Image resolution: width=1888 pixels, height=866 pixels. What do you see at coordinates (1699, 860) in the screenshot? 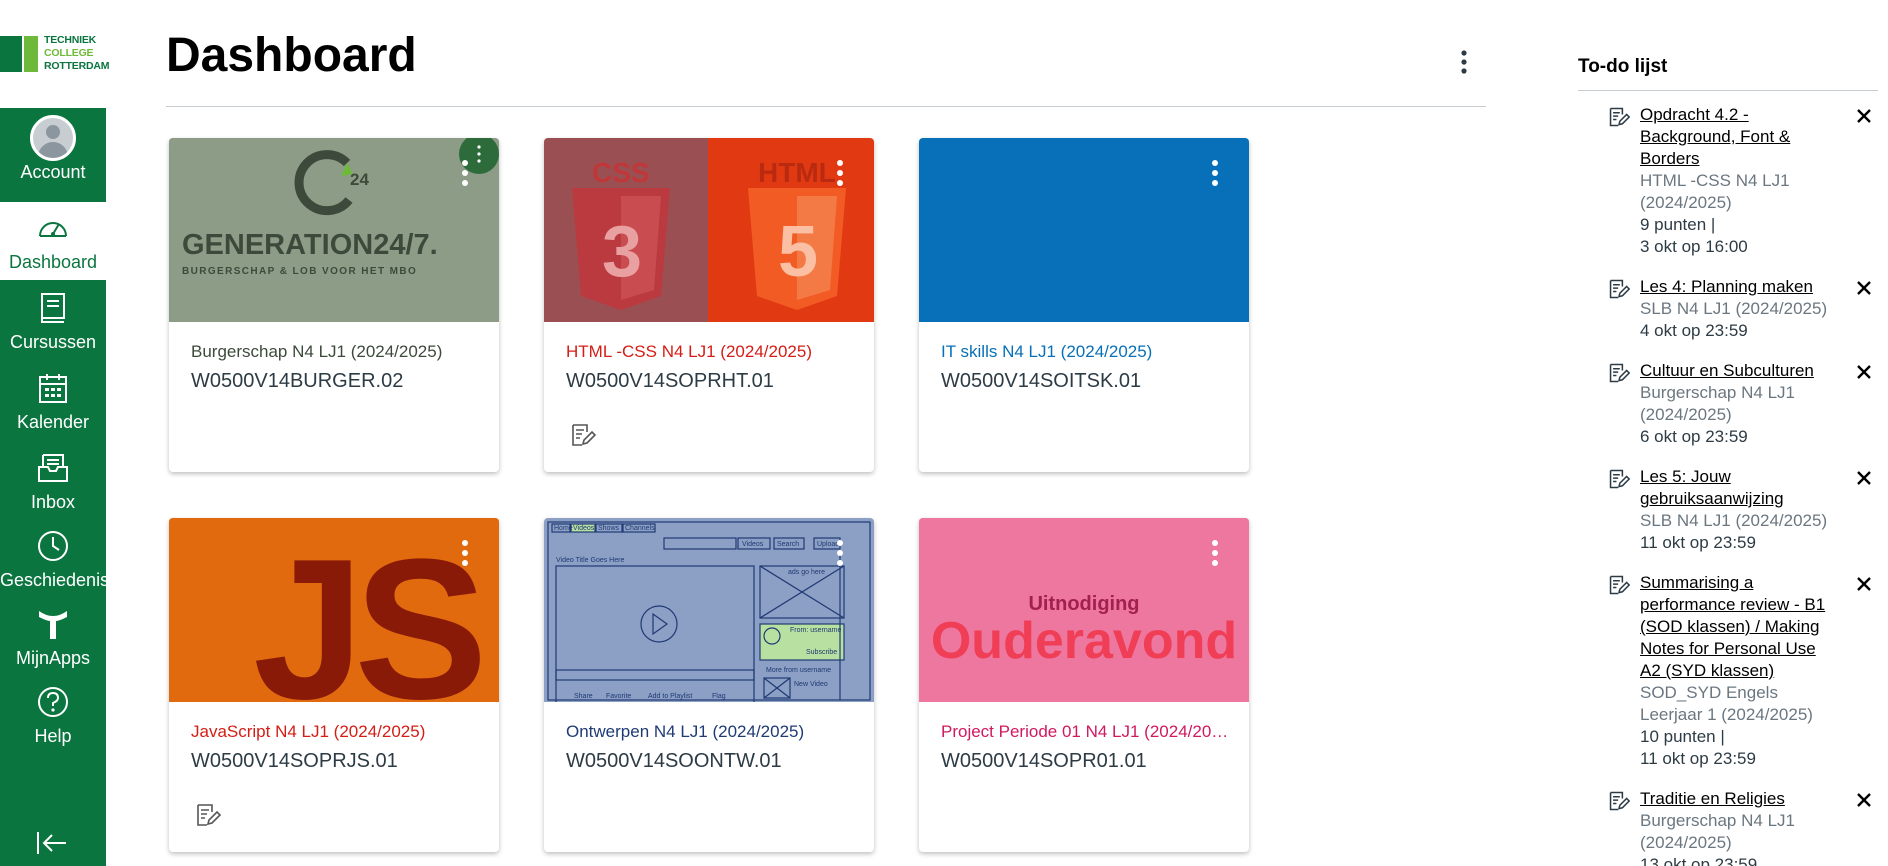
I see `todo-due: 13 okt op 23:59` at bounding box center [1699, 860].